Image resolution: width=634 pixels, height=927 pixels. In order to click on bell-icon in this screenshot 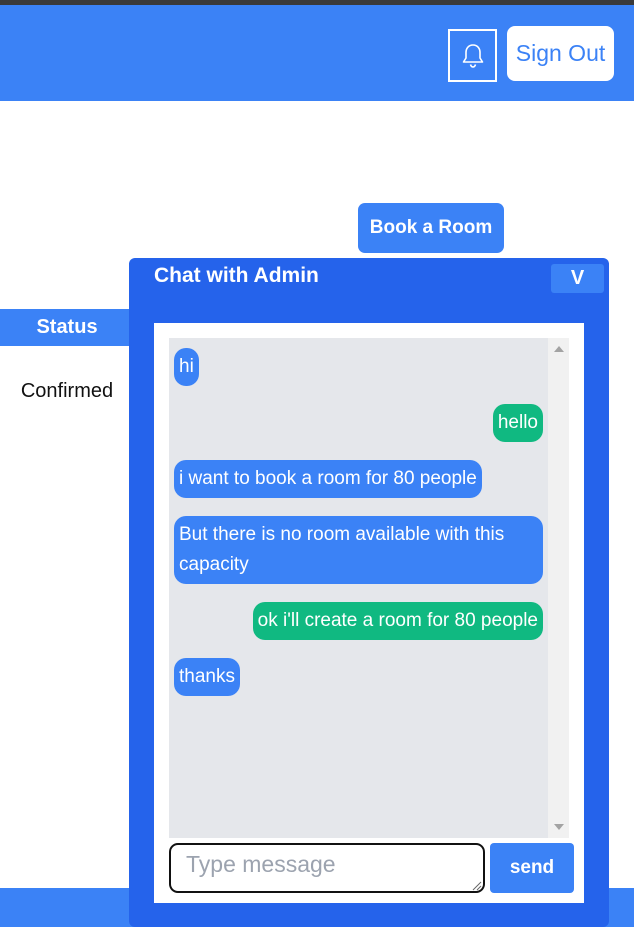, I will do `click(472, 55)`.